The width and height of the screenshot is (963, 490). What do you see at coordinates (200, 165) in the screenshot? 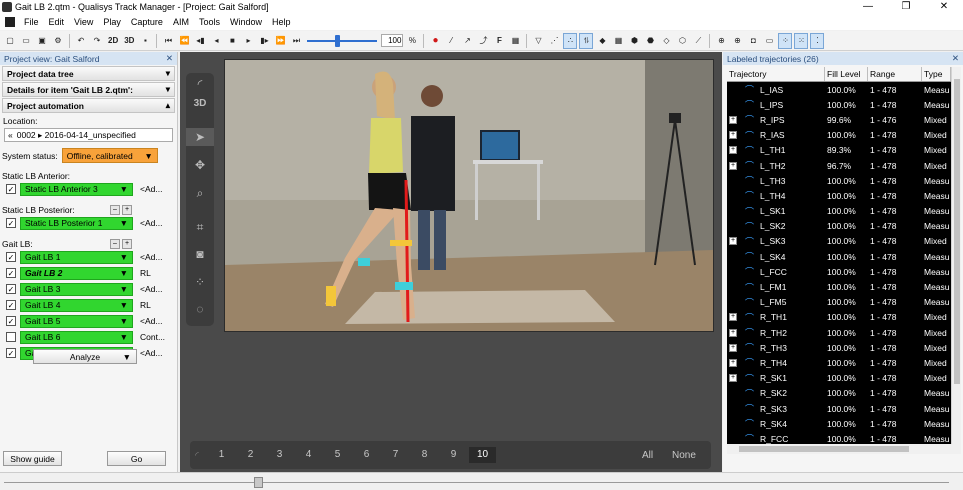
I see `move-icon: ✥` at bounding box center [200, 165].